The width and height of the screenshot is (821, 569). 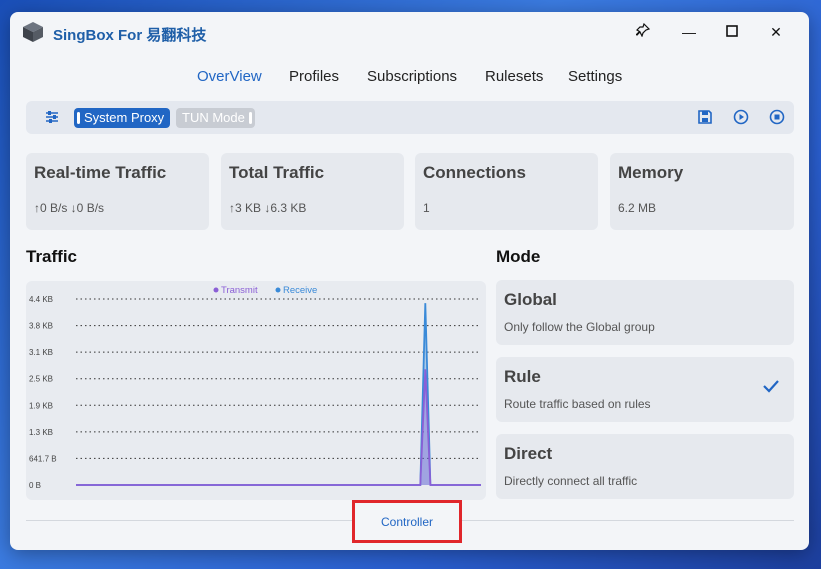 What do you see at coordinates (52, 117) in the screenshot?
I see `sliders-icon` at bounding box center [52, 117].